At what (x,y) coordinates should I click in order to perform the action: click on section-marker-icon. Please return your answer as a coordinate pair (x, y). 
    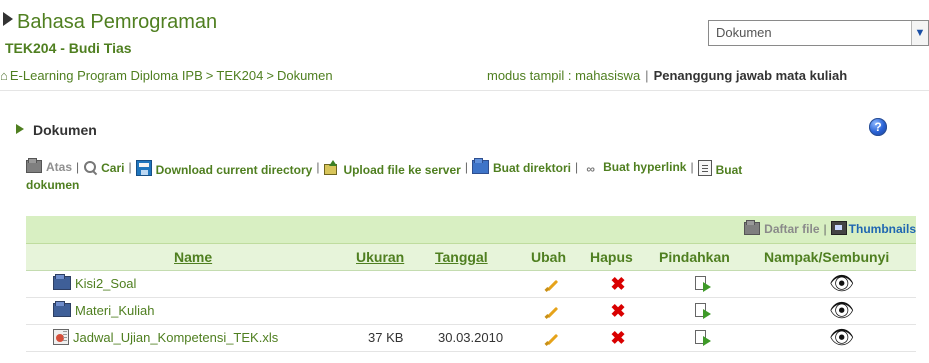
    Looking at the image, I should click on (20, 129).